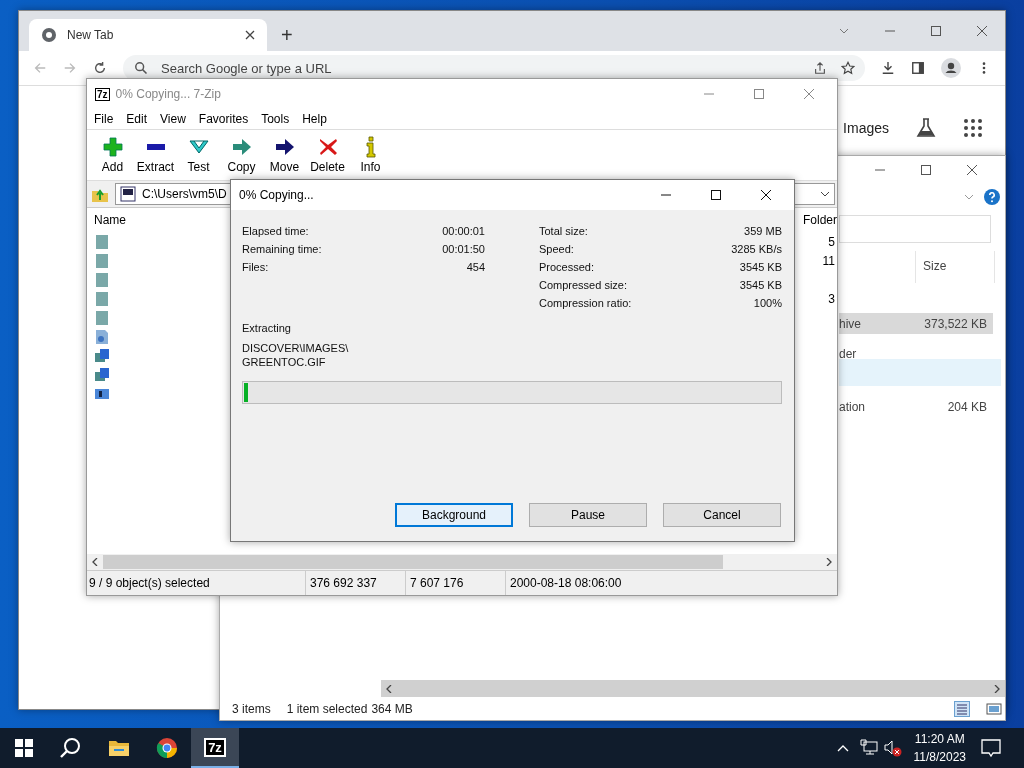  I want to click on plus-icon, so click(112, 147).